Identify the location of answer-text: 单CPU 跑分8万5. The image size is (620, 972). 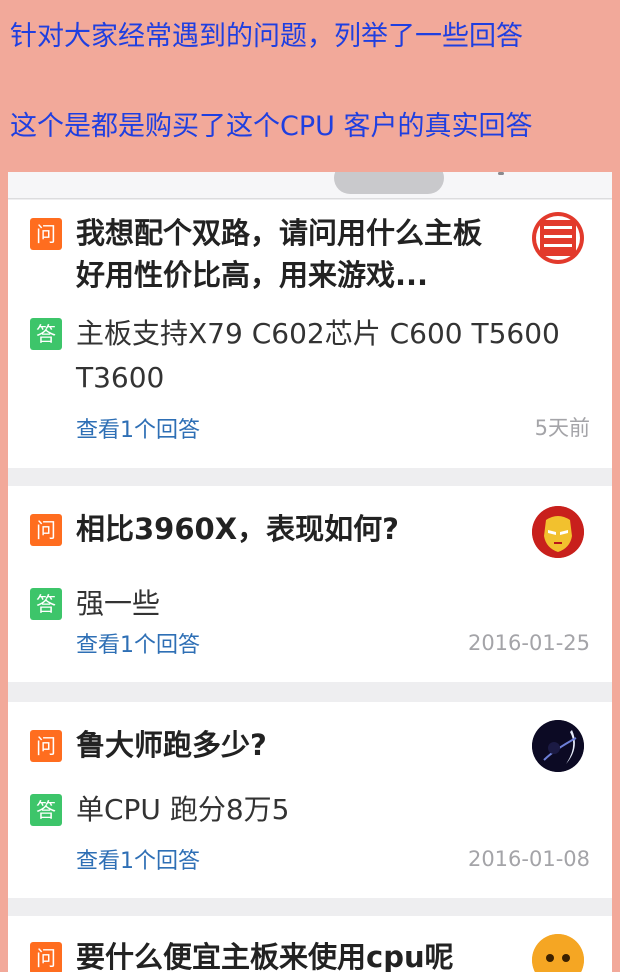
(183, 809).